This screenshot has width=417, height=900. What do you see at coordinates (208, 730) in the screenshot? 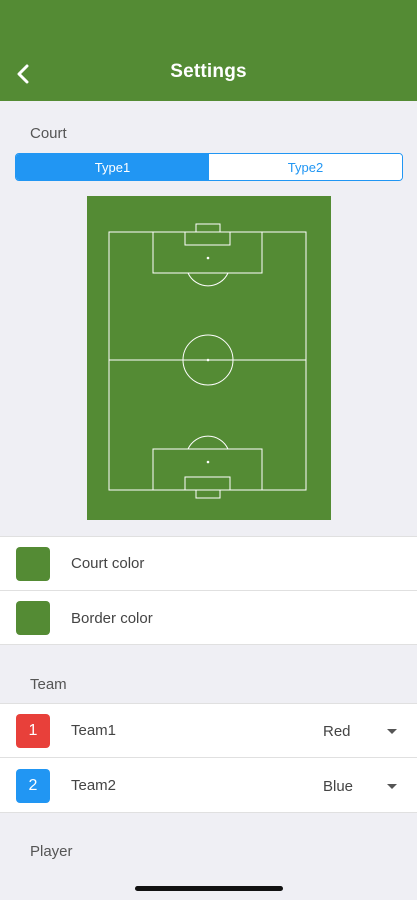
I see `team-row: 1 Team1 Red` at bounding box center [208, 730].